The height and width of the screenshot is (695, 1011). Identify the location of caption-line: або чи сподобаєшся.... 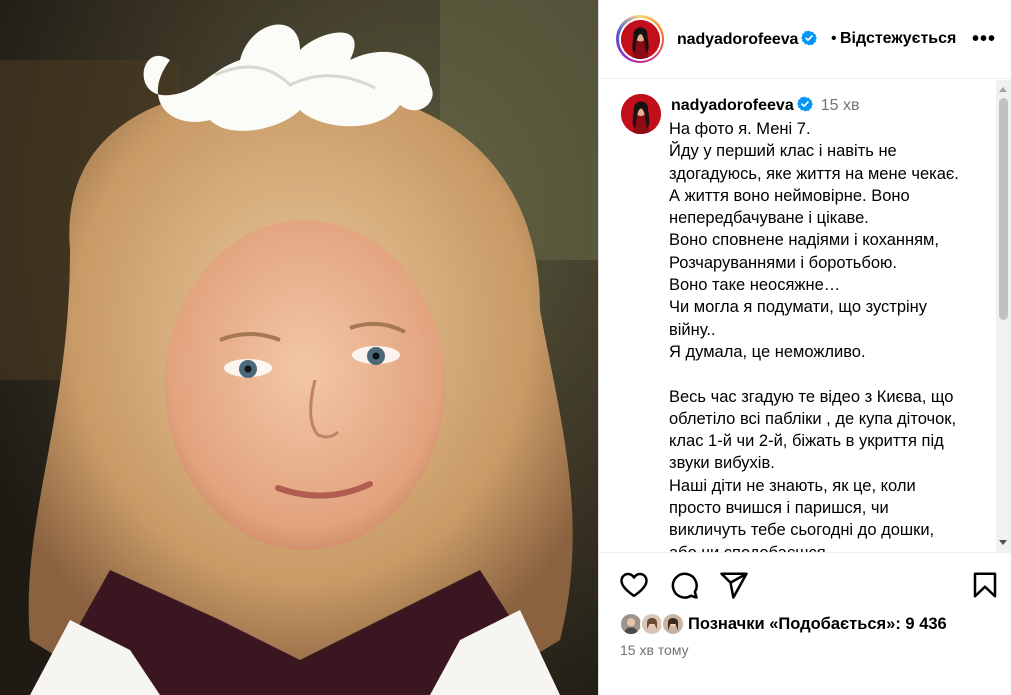
(828, 547).